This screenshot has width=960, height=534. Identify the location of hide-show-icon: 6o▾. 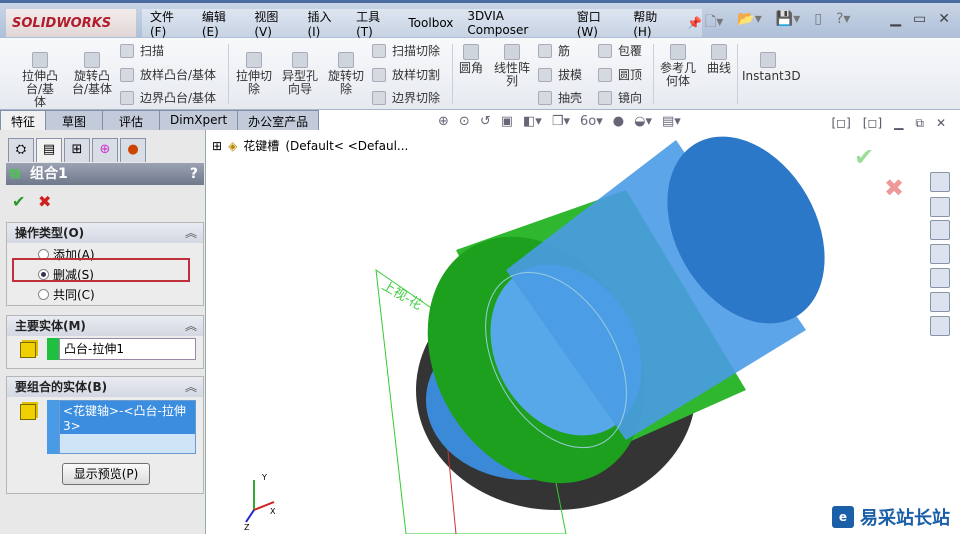
(591, 121).